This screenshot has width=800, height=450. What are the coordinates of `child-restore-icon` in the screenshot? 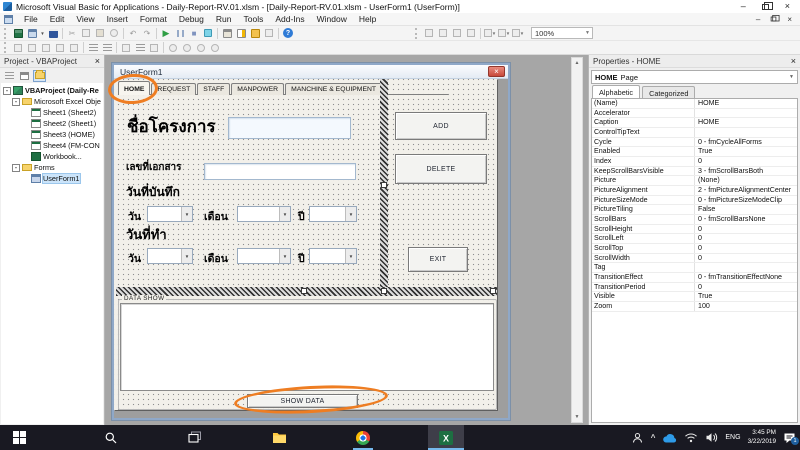 It's located at (775, 18).